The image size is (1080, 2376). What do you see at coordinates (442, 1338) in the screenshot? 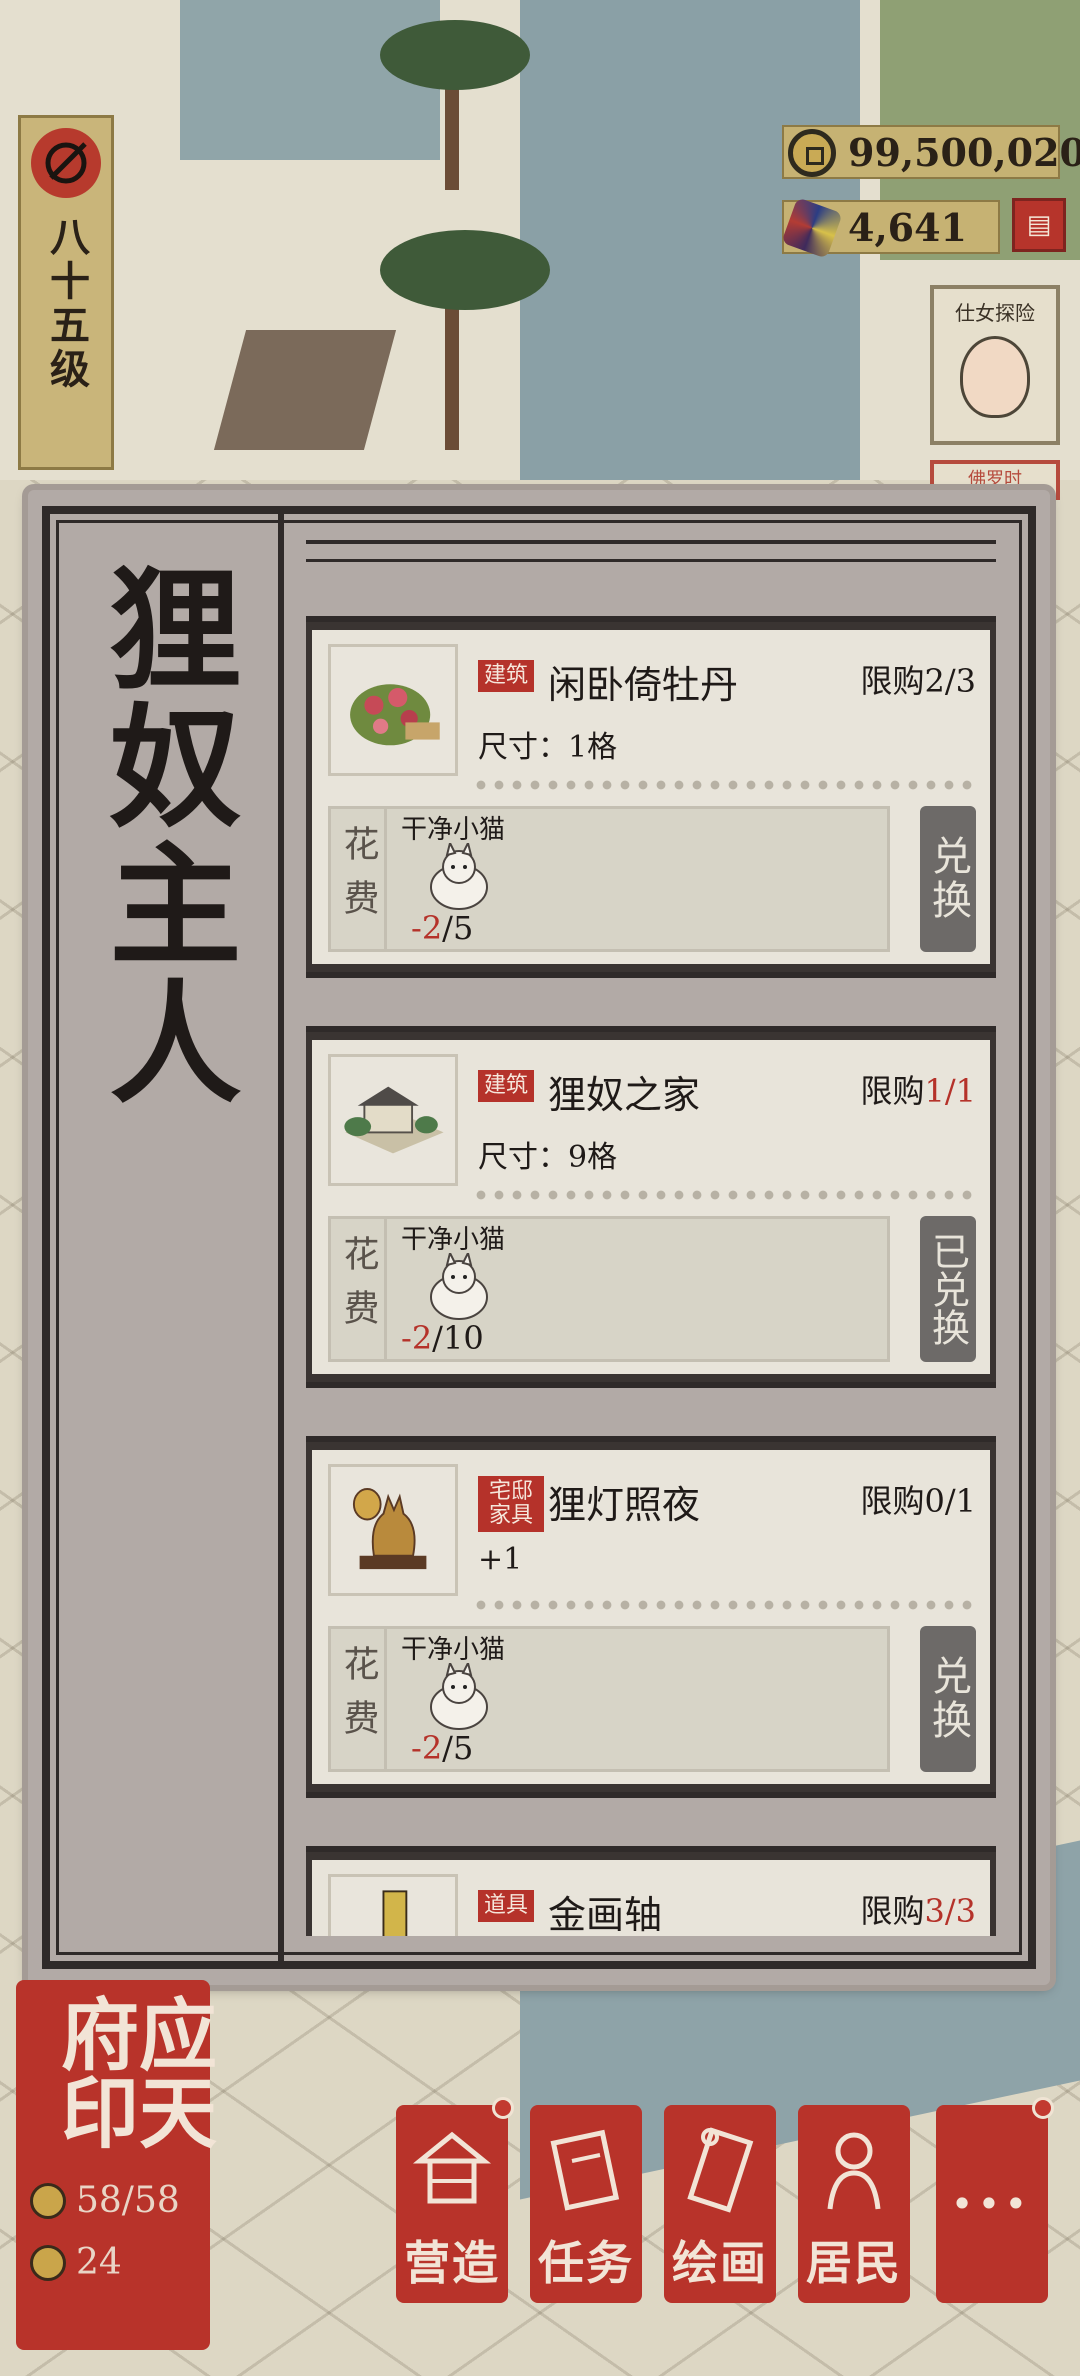
I see `material-count: -2/10` at bounding box center [442, 1338].